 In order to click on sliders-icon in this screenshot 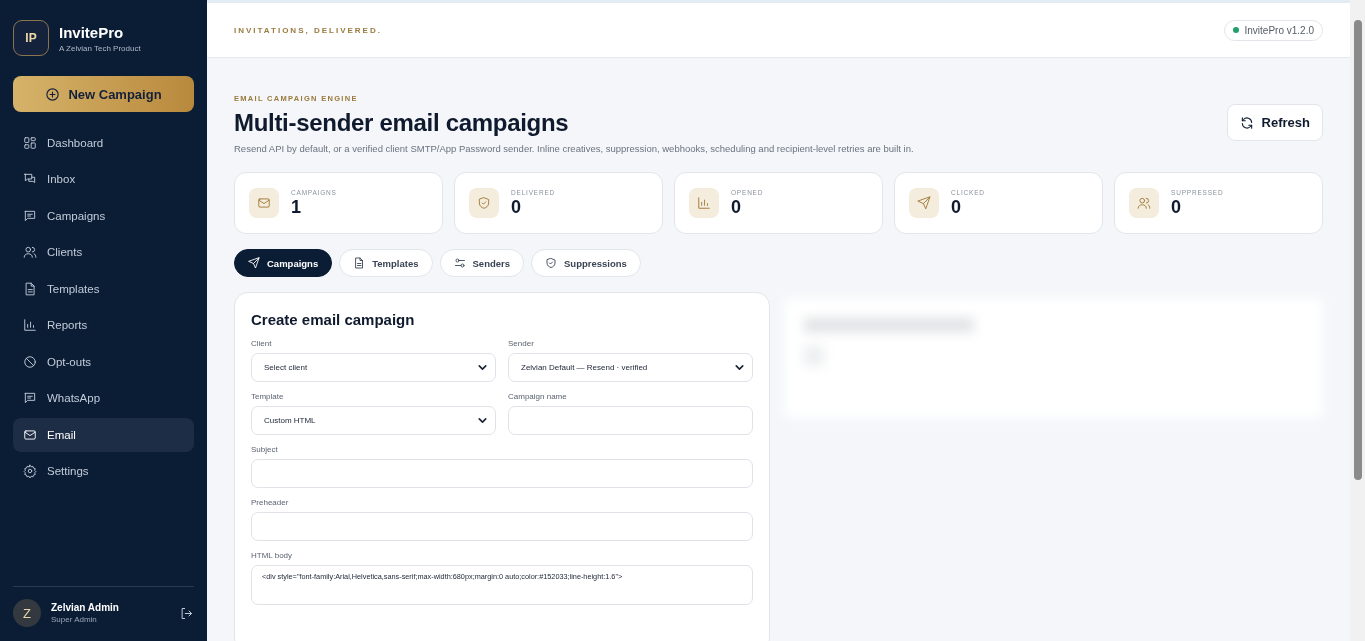, I will do `click(459, 263)`.